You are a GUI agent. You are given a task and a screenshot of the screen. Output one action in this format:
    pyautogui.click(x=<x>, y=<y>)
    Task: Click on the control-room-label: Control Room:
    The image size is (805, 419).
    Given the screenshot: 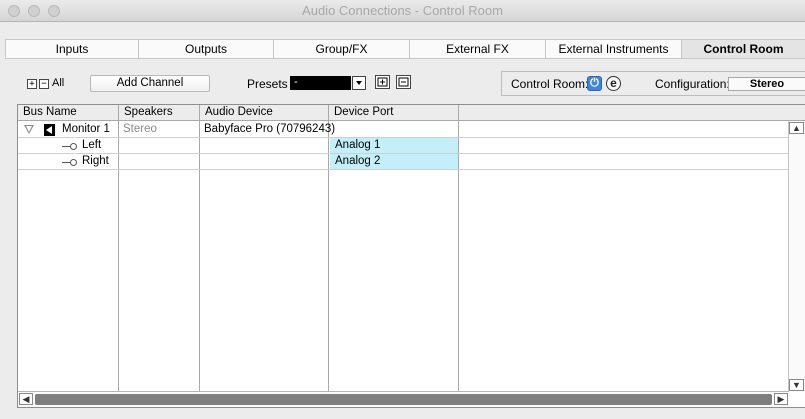 What is the action you would take?
    pyautogui.click(x=550, y=84)
    